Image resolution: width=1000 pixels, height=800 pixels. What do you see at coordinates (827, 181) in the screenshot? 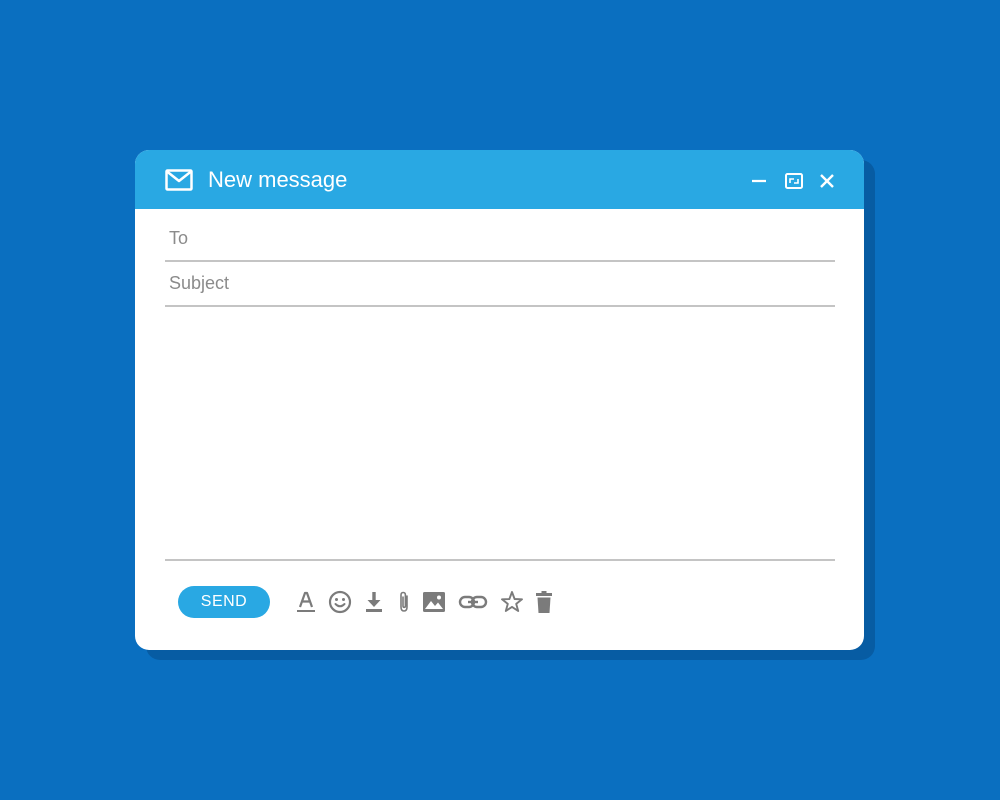
I see `close-icon` at bounding box center [827, 181].